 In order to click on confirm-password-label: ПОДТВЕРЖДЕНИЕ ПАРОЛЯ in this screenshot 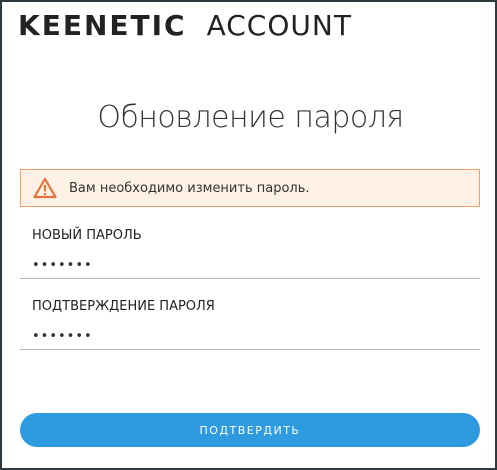, I will do `click(123, 306)`.